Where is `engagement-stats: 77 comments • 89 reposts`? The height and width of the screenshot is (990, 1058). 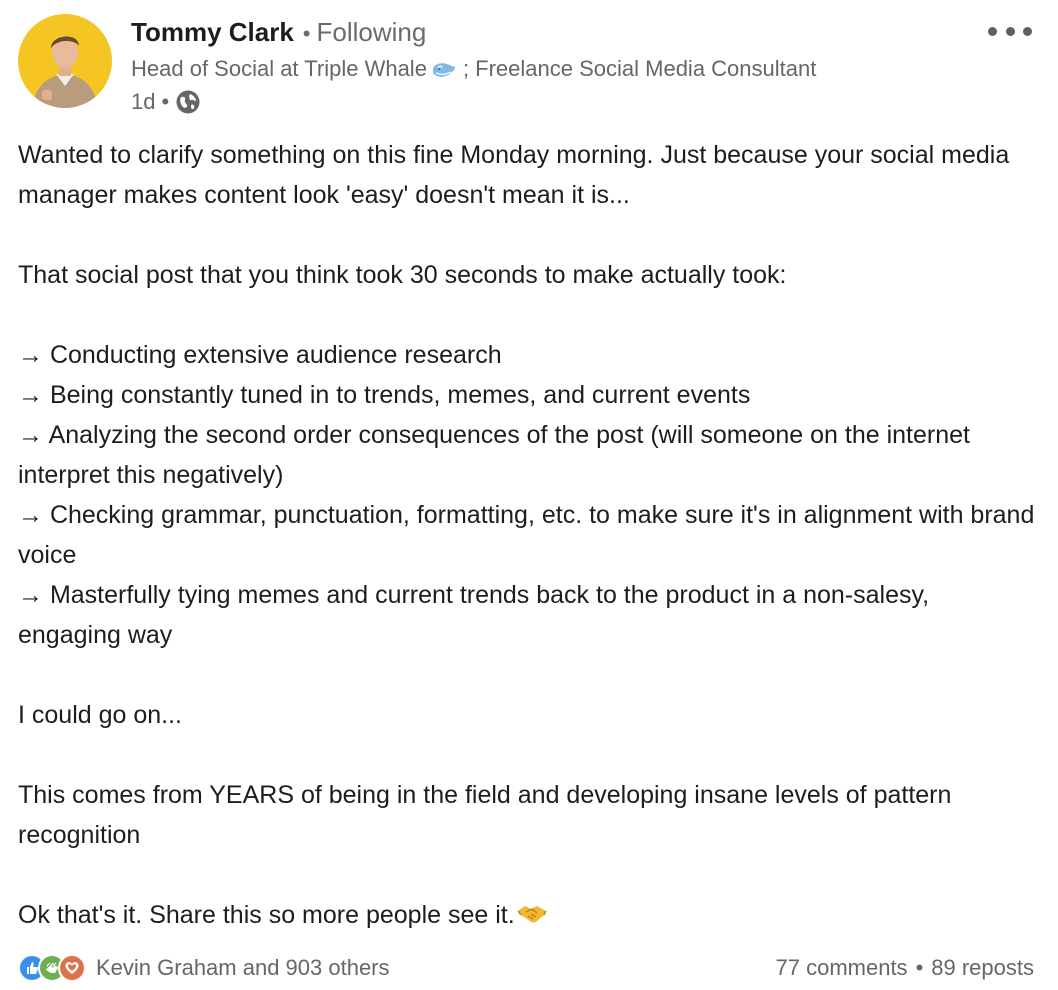
engagement-stats: 77 comments • 89 reposts is located at coordinates (905, 968).